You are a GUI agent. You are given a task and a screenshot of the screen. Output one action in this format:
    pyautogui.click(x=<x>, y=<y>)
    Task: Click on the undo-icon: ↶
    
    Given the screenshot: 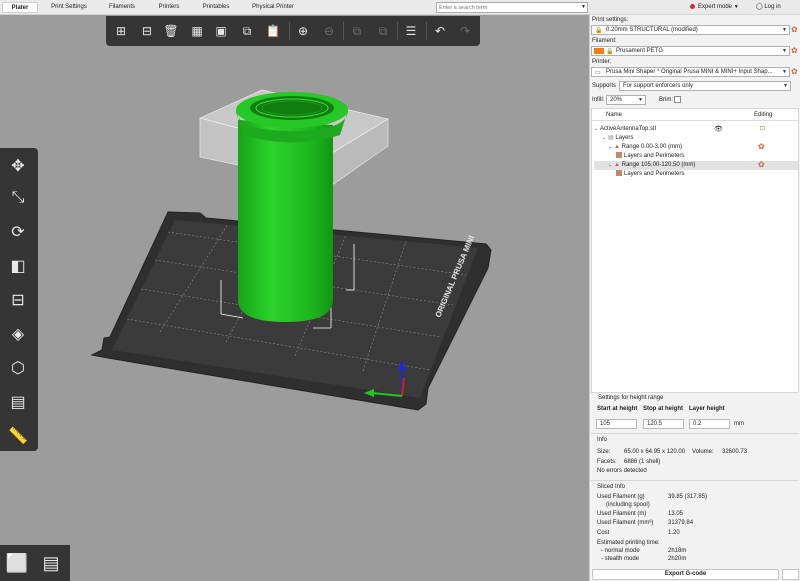 What is the action you would take?
    pyautogui.click(x=440, y=31)
    